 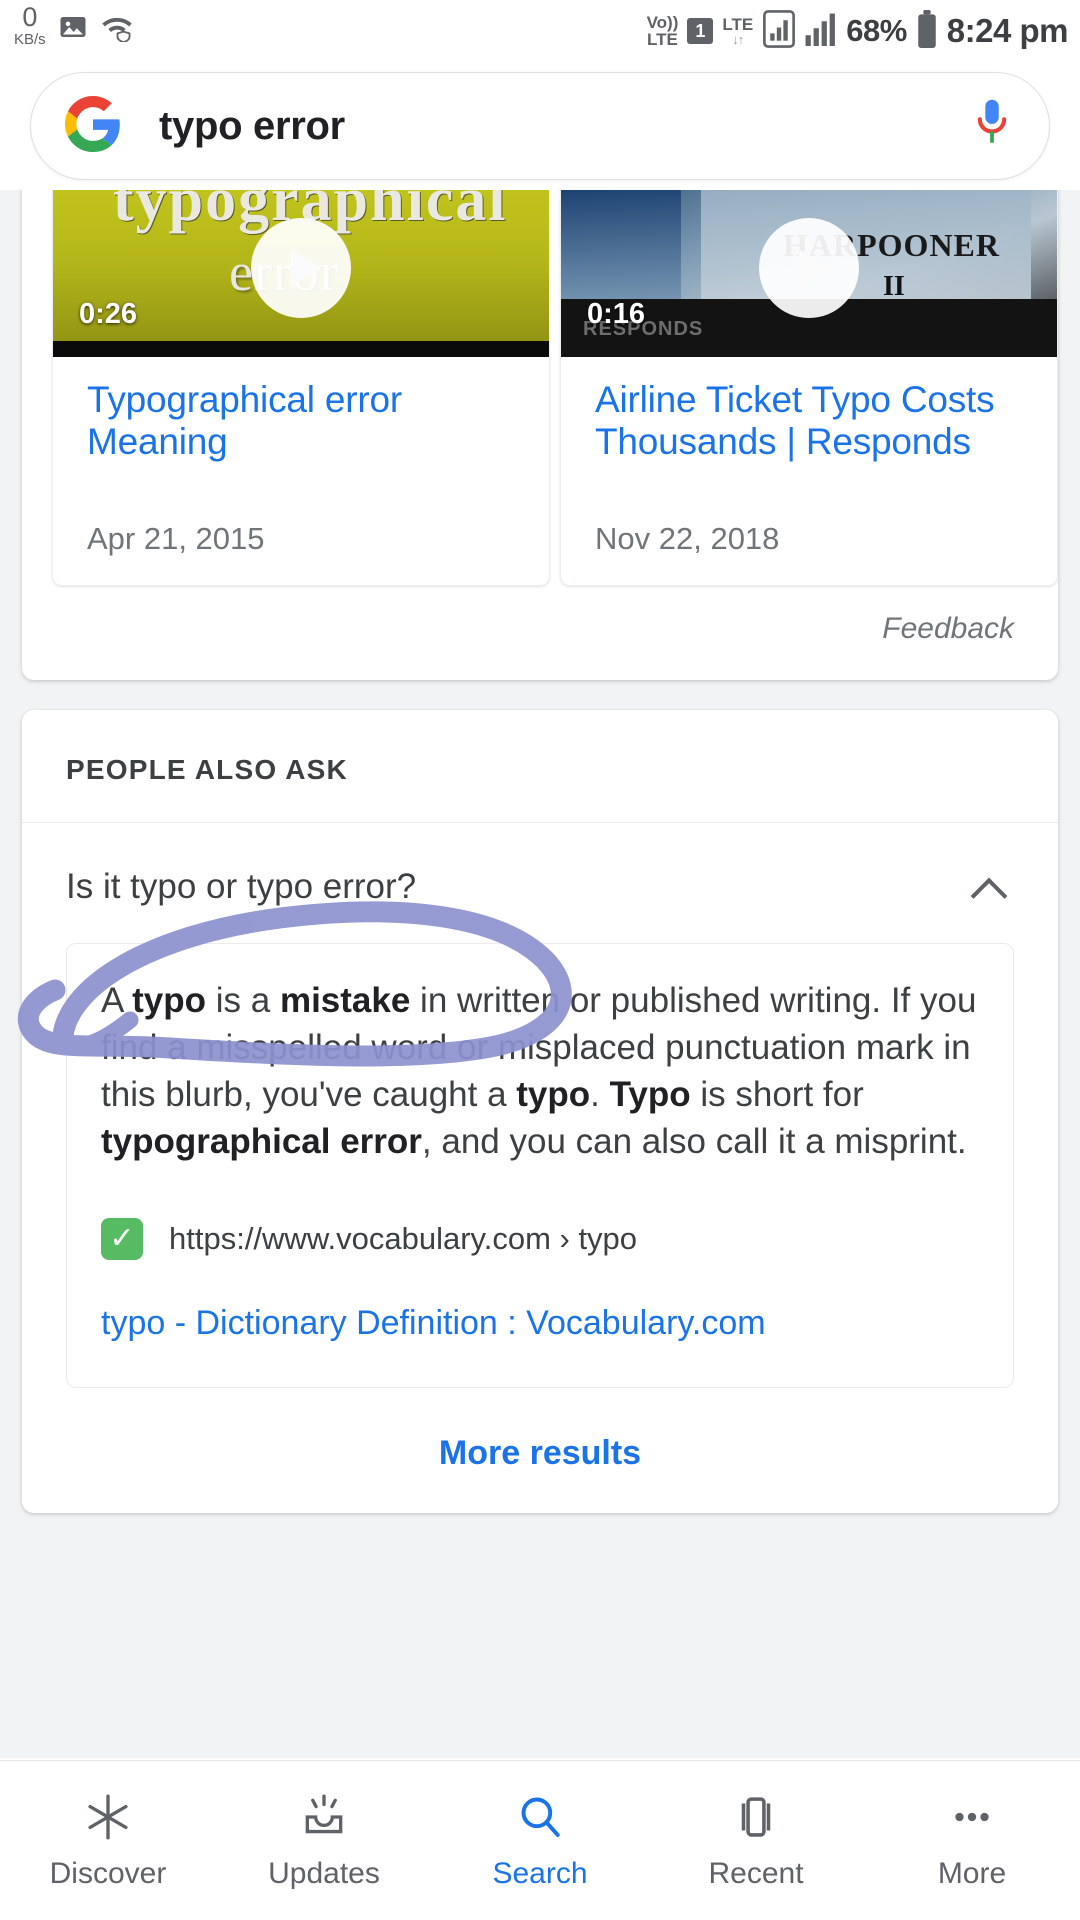 What do you see at coordinates (540, 880) in the screenshot?
I see `paa-question-row: Is it typo or typo error?` at bounding box center [540, 880].